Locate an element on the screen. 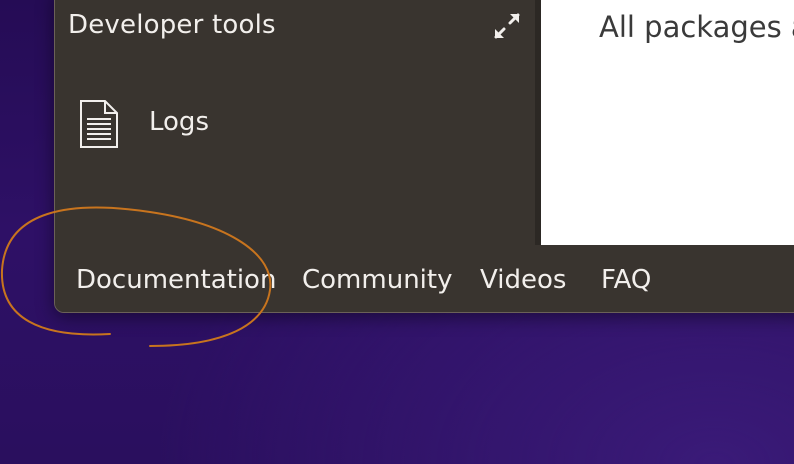 The image size is (794, 464). panel-title: Developer tools is located at coordinates (172, 25).